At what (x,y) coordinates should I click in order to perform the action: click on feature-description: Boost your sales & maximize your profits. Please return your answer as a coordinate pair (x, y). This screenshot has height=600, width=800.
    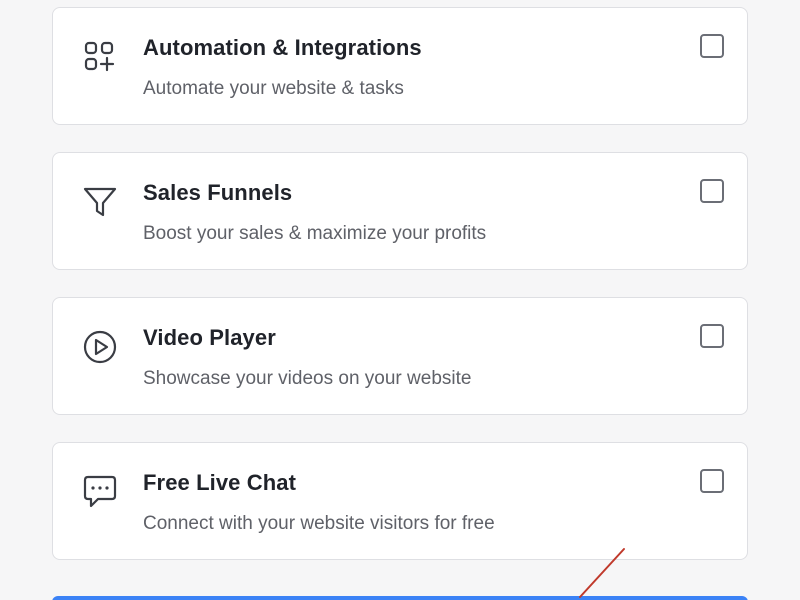
    Looking at the image, I should click on (315, 233).